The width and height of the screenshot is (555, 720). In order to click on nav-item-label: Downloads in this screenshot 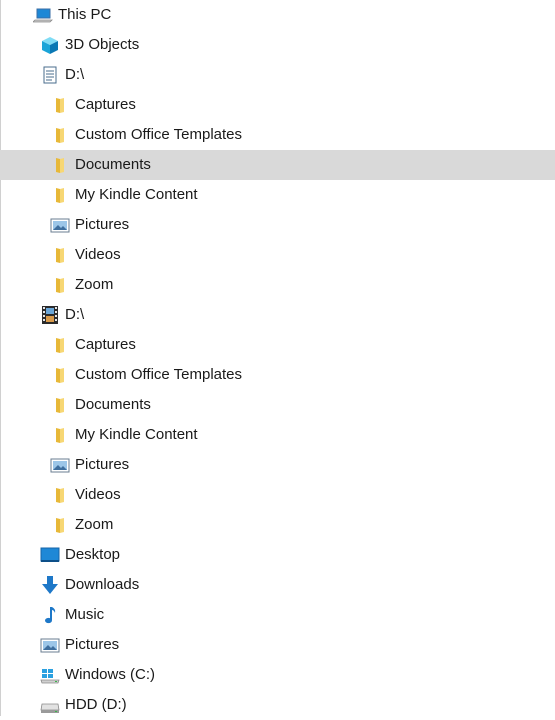, I will do `click(102, 584)`.